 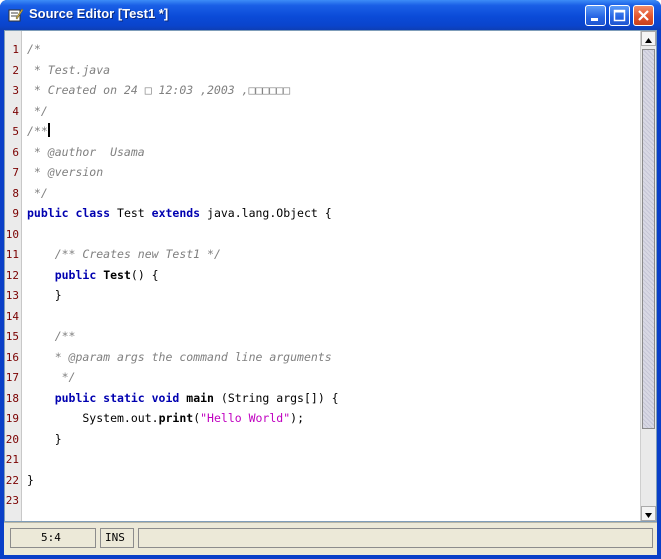 I want to click on code-text: }, so click(x=44, y=439).